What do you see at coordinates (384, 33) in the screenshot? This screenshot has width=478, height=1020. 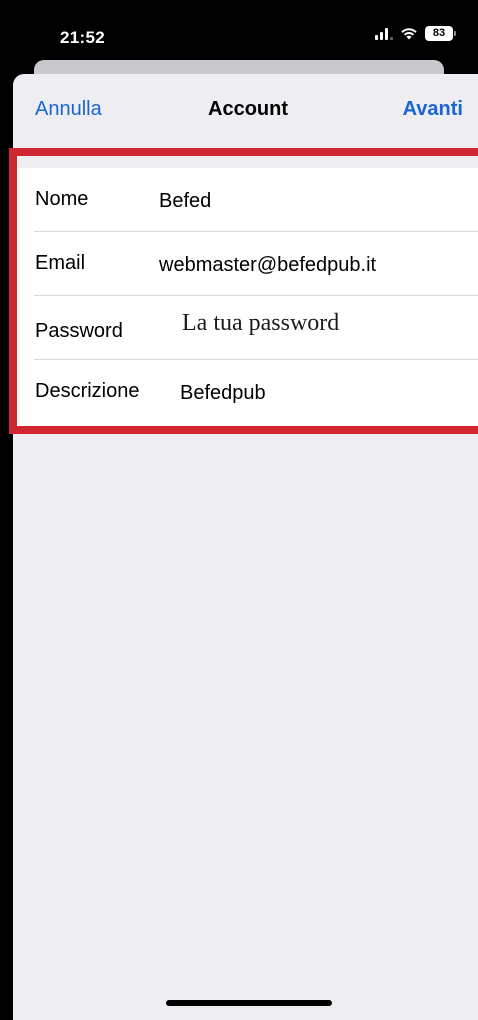 I see `signal-icon` at bounding box center [384, 33].